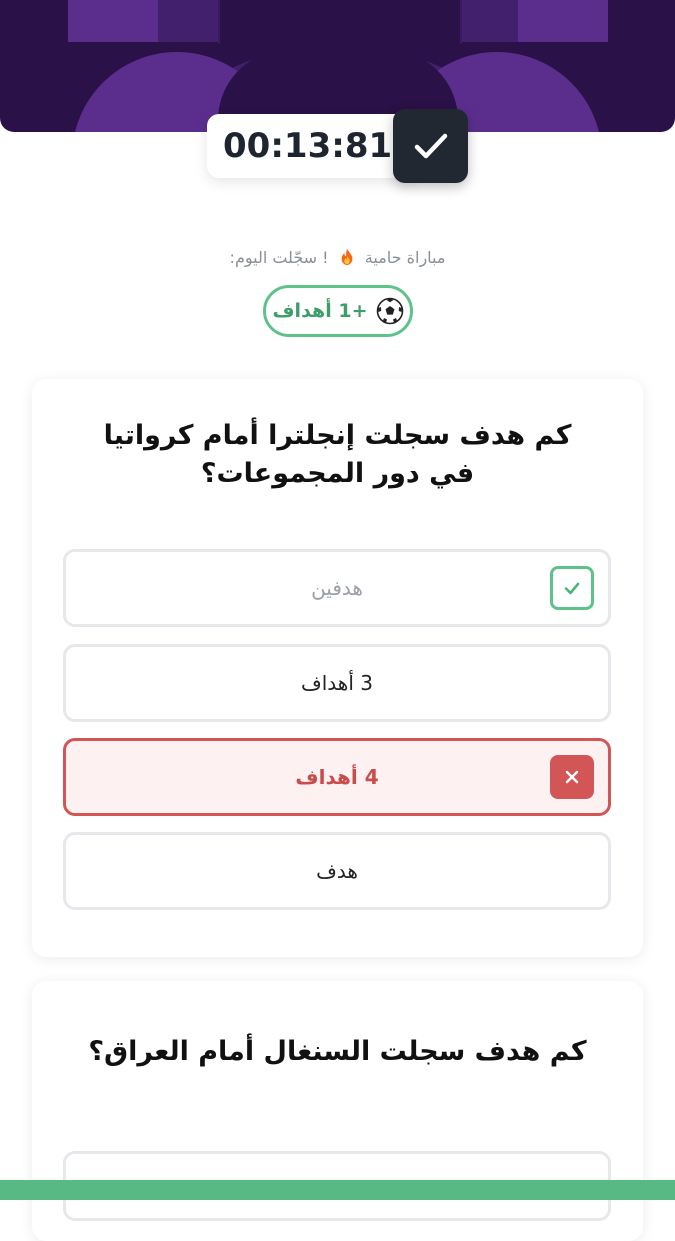 The height and width of the screenshot is (1241, 675). I want to click on soccer-ball-icon, so click(389, 311).